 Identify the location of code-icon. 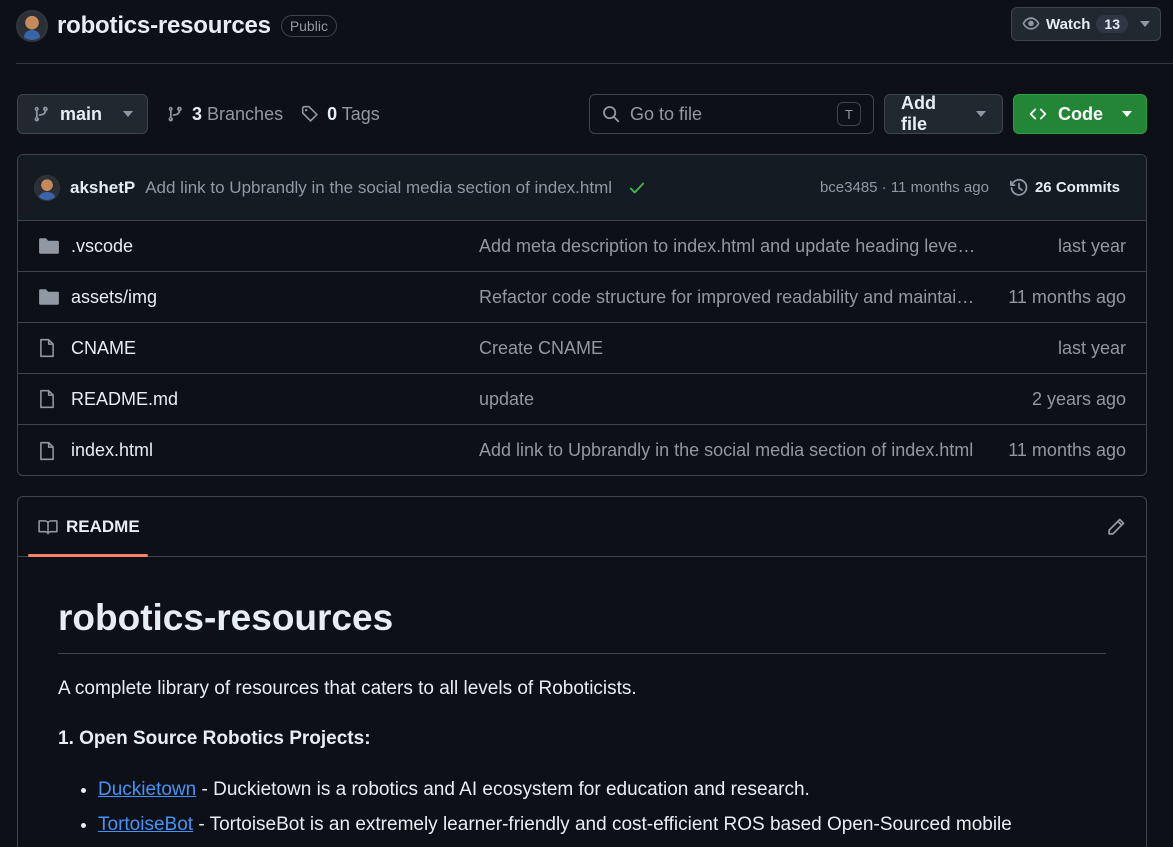
(1038, 114).